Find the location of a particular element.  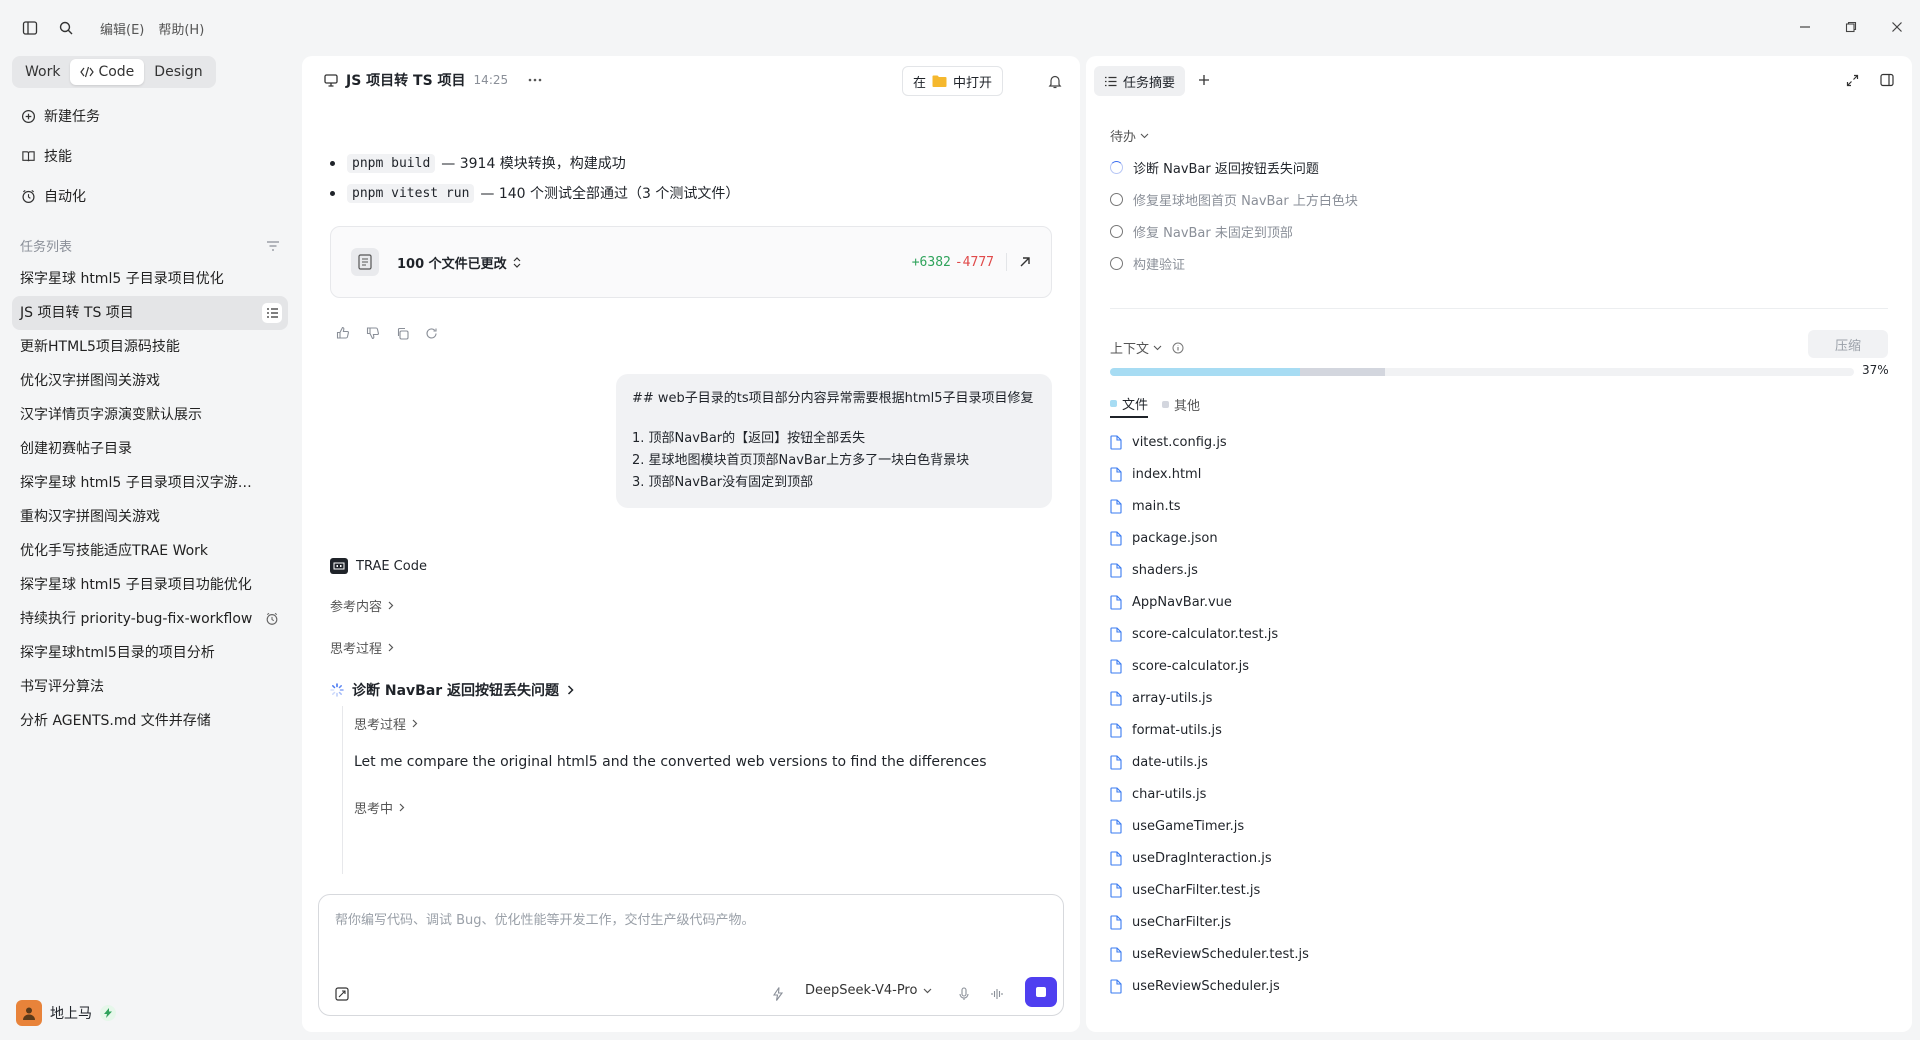

list-item: pnpm vitest run — 140 个测试全部通过（3 个测试文件） is located at coordinates (680, 193).